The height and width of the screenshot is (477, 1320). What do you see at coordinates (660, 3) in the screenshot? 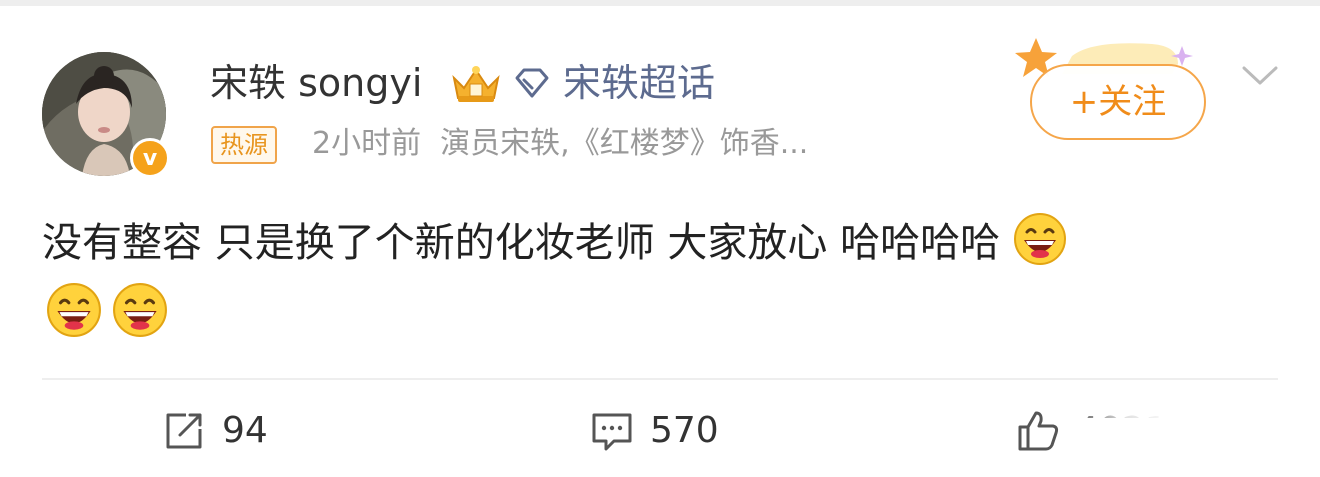
I see `top-separator` at bounding box center [660, 3].